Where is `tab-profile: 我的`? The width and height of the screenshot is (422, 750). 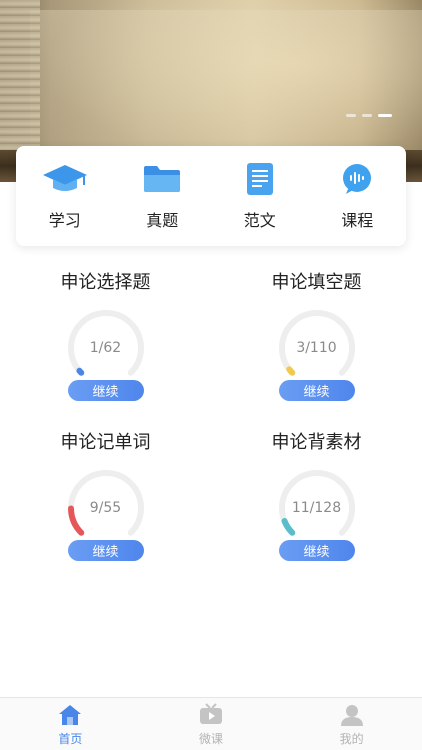 tab-profile: 我的 is located at coordinates (352, 724).